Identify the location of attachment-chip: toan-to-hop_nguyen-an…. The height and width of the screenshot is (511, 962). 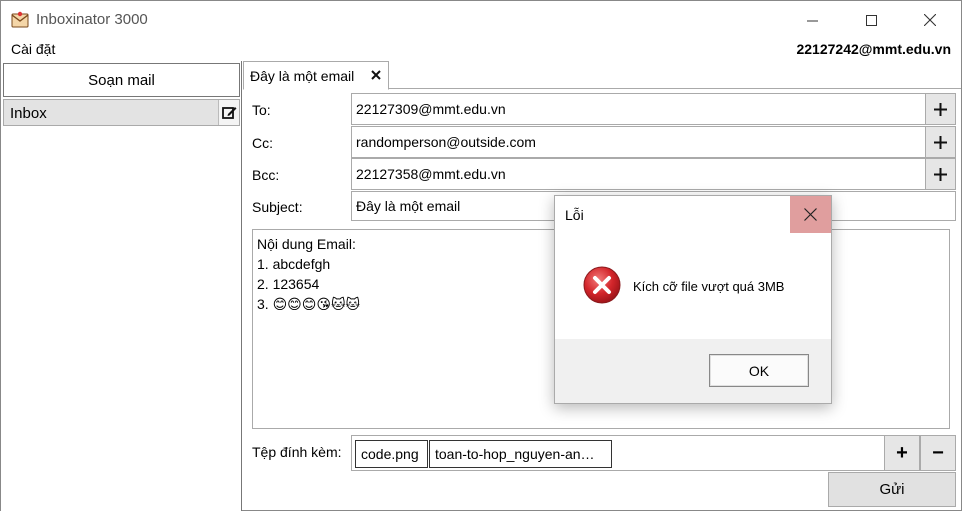
(520, 454).